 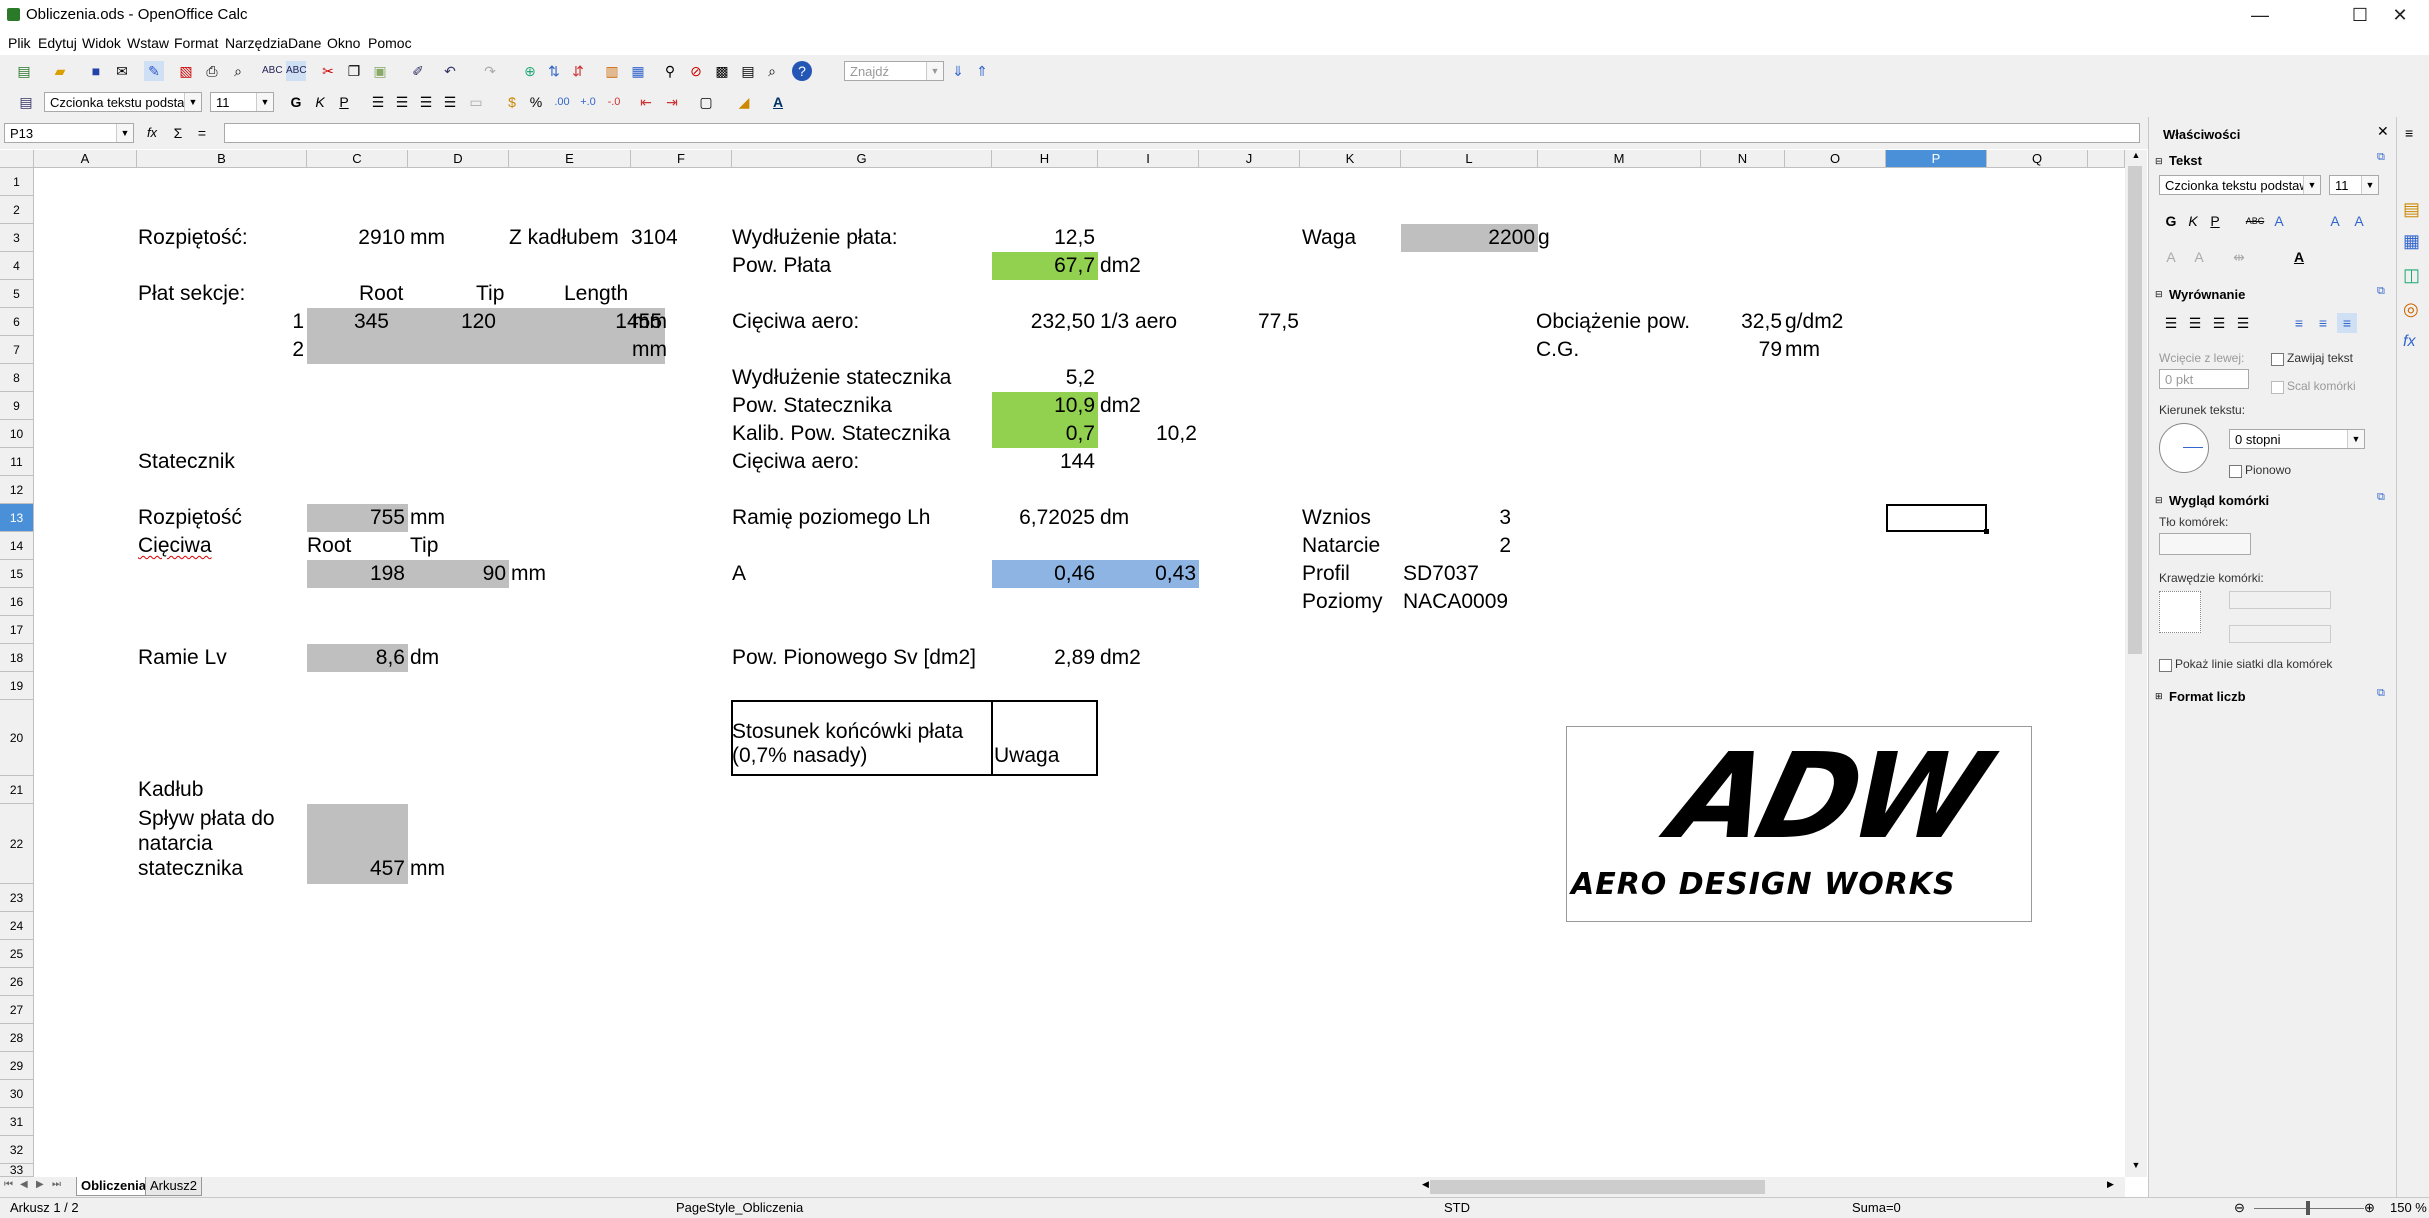 What do you see at coordinates (354, 71) in the screenshot?
I see `copy-icon: ❐` at bounding box center [354, 71].